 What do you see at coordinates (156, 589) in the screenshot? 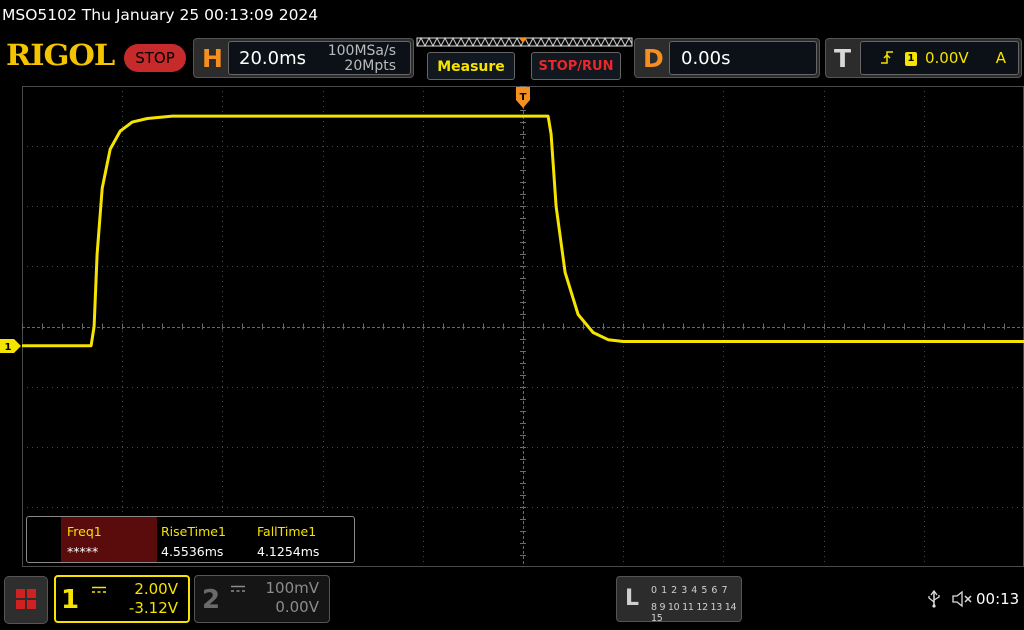
I see `channel-1-scale: 2.00V` at bounding box center [156, 589].